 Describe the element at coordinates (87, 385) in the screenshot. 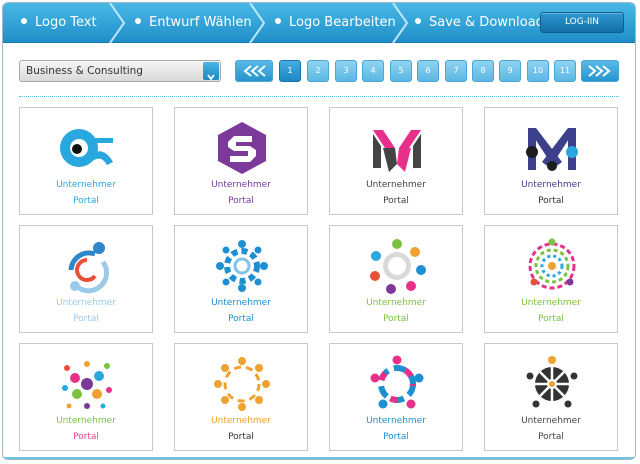

I see `burst-dots-icon` at that location.